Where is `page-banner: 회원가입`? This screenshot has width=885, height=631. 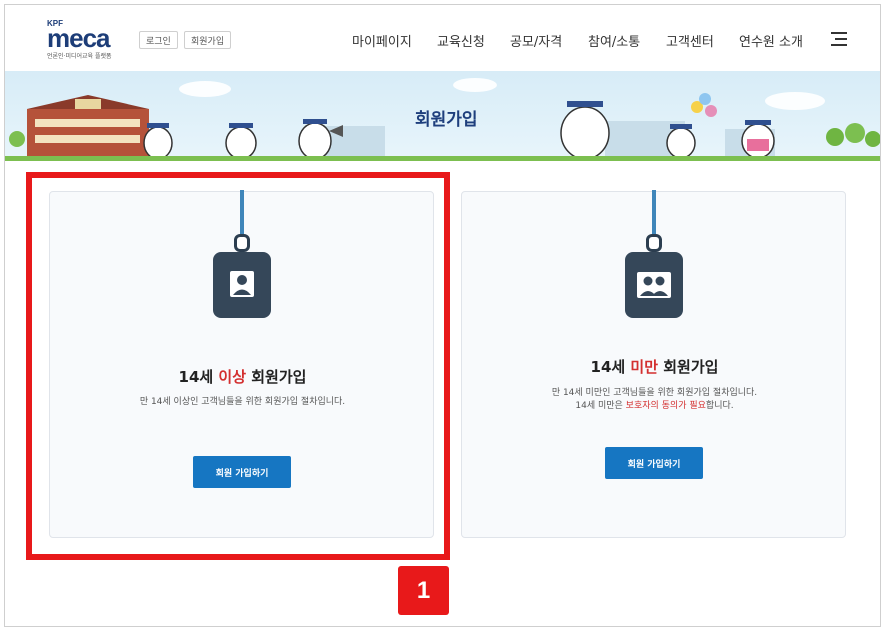
page-banner: 회원가입 is located at coordinates (442, 116).